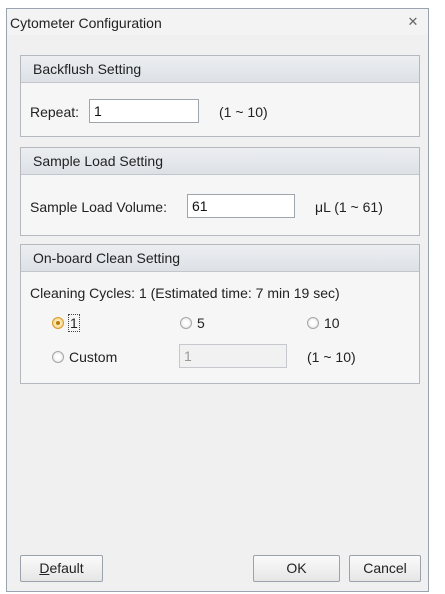 Image resolution: width=445 pixels, height=594 pixels. What do you see at coordinates (243, 112) in the screenshot?
I see `repeat-range: (1 ~ 10)` at bounding box center [243, 112].